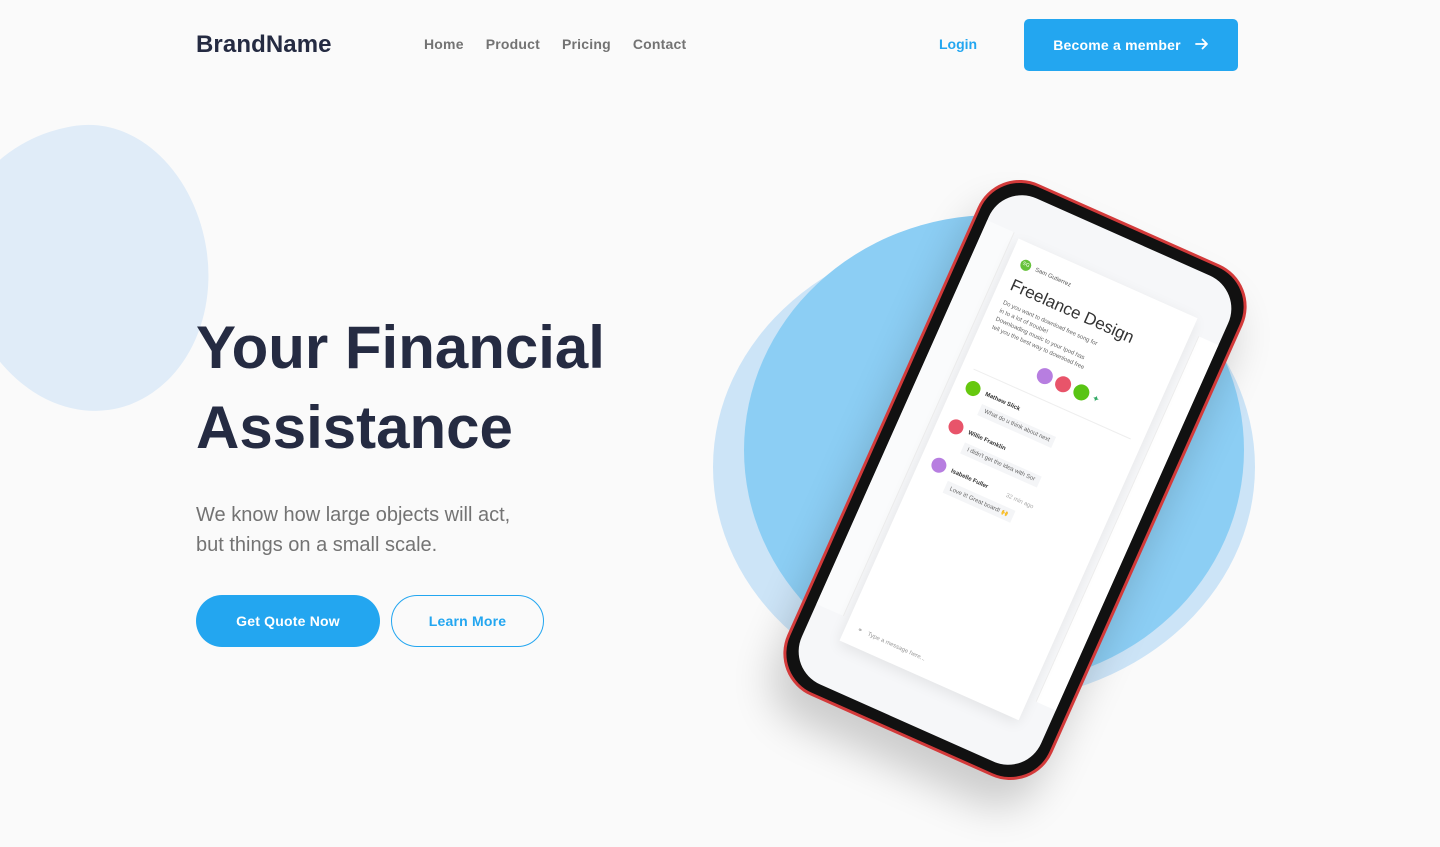 The width and height of the screenshot is (1440, 847). Describe the element at coordinates (264, 45) in the screenshot. I see `brand-logo: BrandName` at that location.